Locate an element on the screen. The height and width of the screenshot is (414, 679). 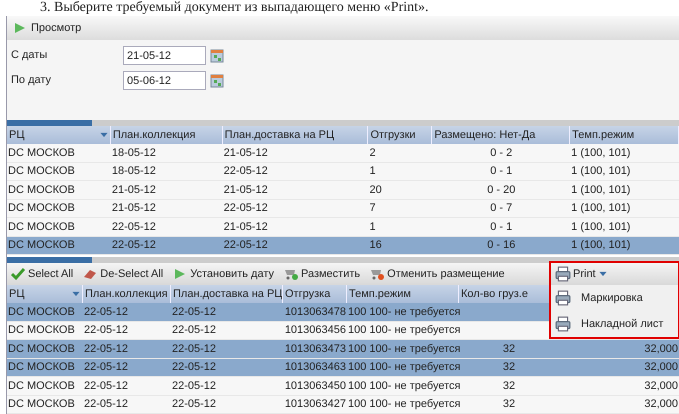
play-icon is located at coordinates (180, 274).